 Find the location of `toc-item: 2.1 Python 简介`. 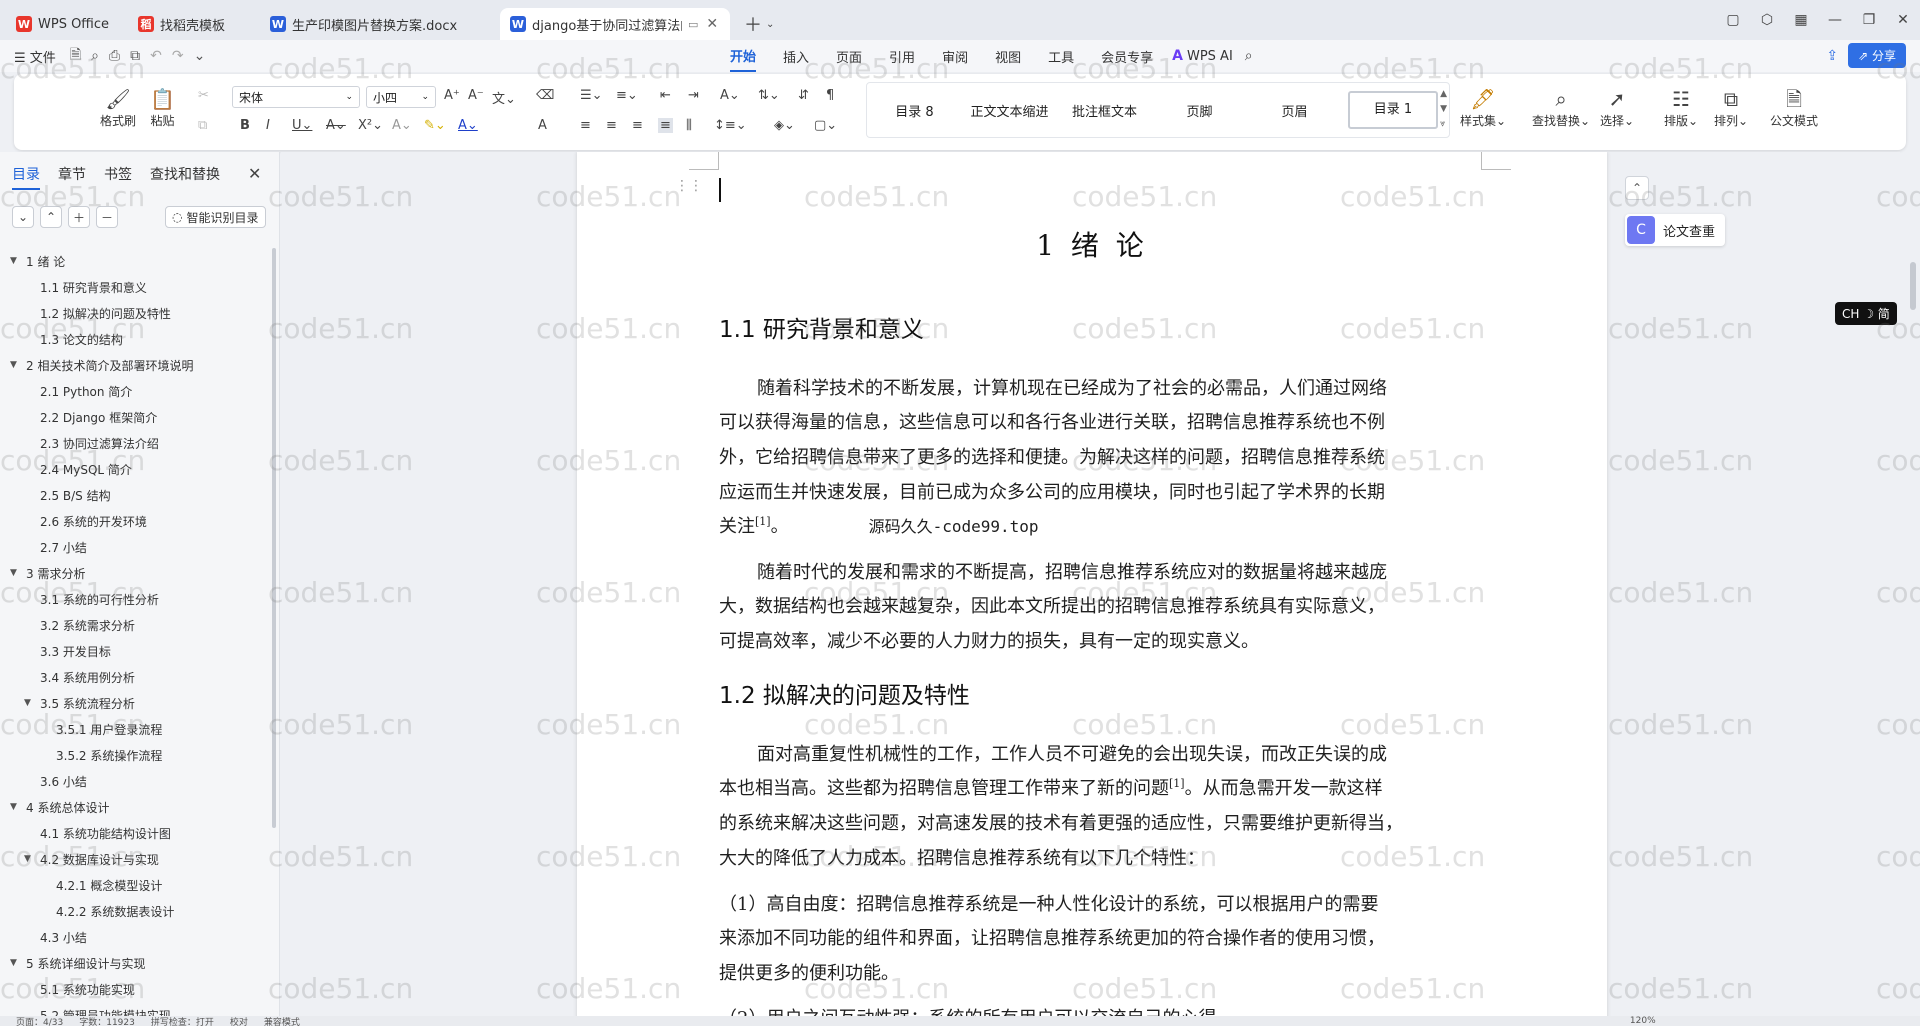

toc-item: 2.1 Python 简介 is located at coordinates (134, 391).